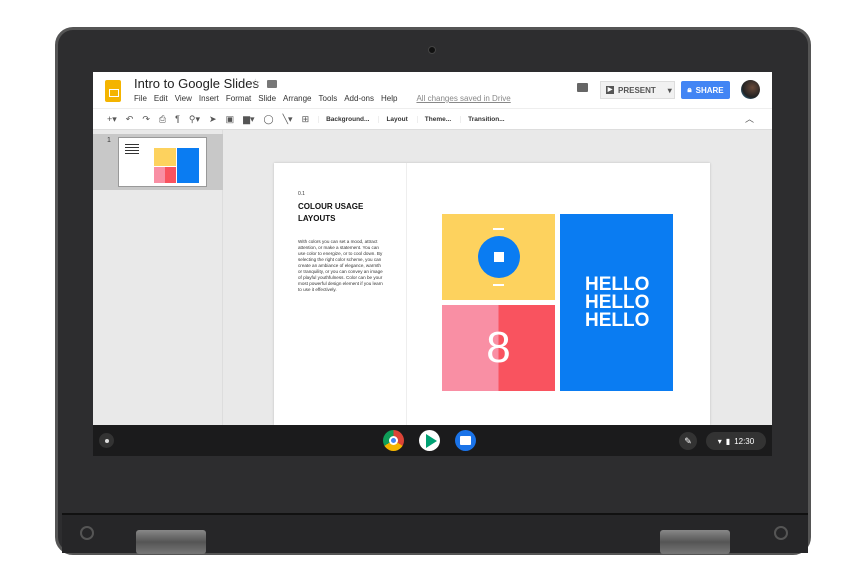 The width and height of the screenshot is (868, 581). Describe the element at coordinates (750, 89) in the screenshot. I see `avatar` at that location.